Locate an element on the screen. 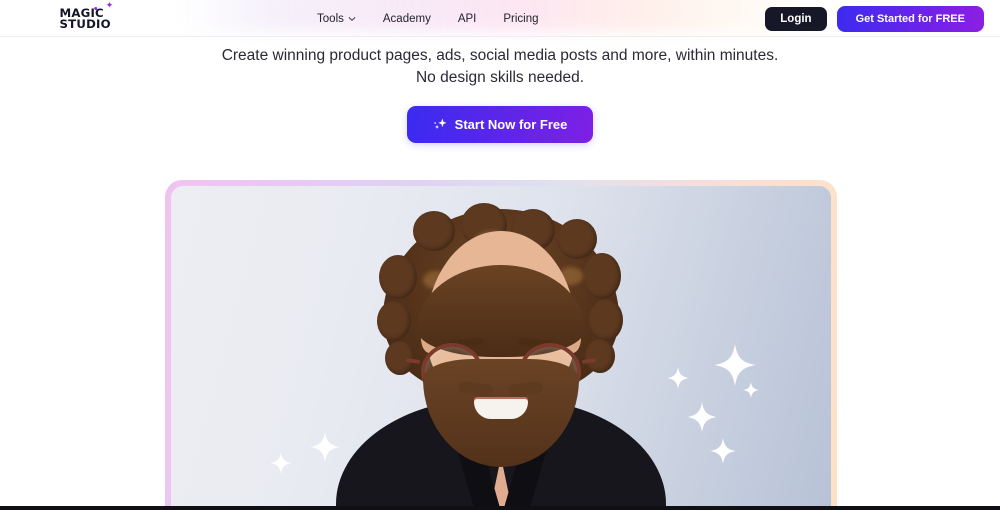  login-button: Login is located at coordinates (796, 18).